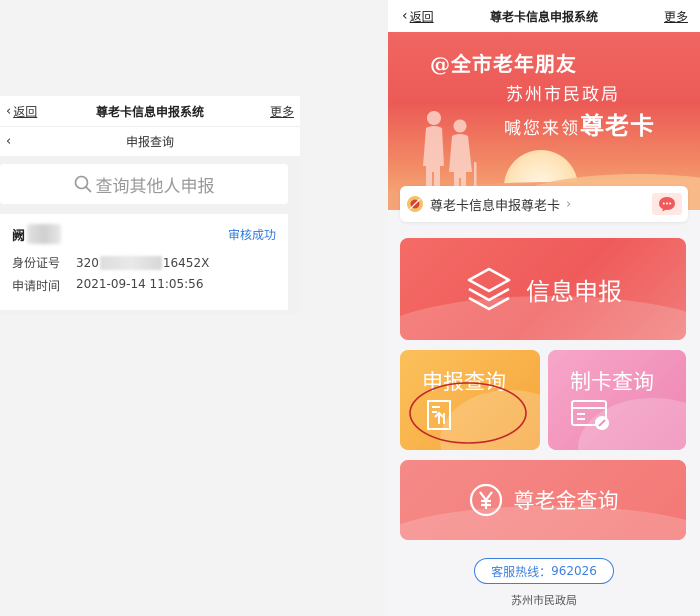 Image resolution: width=700 pixels, height=616 pixels. I want to click on time-value: 2021-09-14 11:05:56, so click(140, 284).